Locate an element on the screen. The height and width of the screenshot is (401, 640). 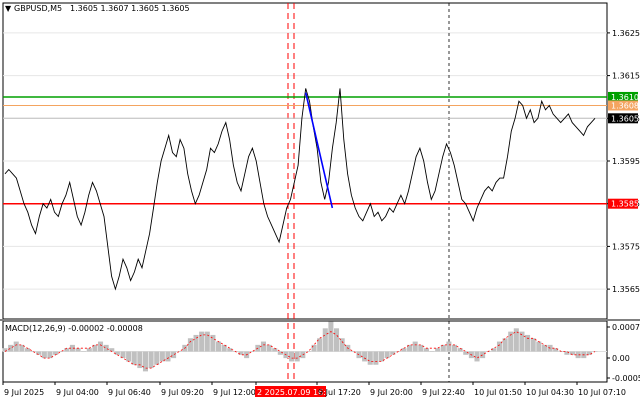
macd-title: MACD(12,26,9) -0.00002 -0.00008 is located at coordinates (74, 328).